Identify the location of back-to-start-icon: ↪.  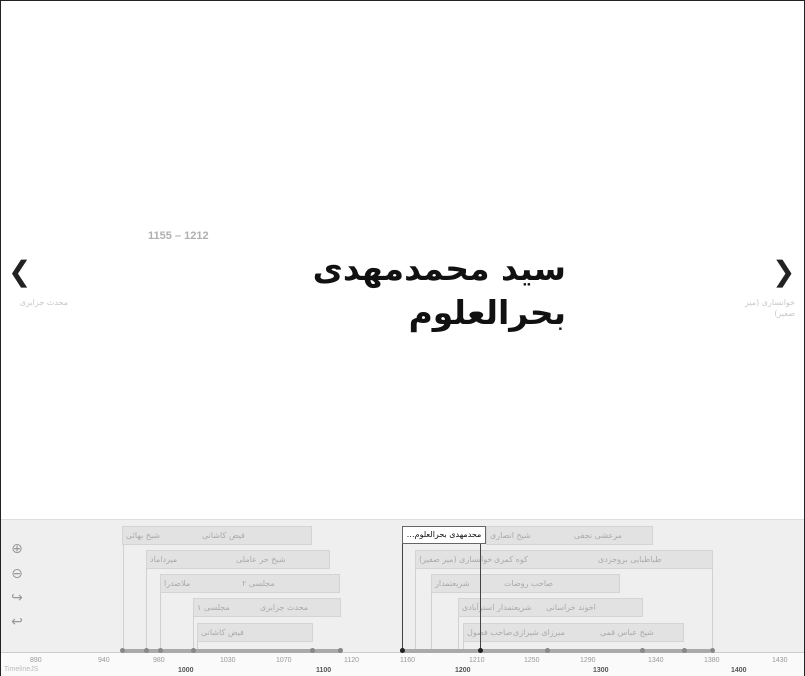
(17, 598).